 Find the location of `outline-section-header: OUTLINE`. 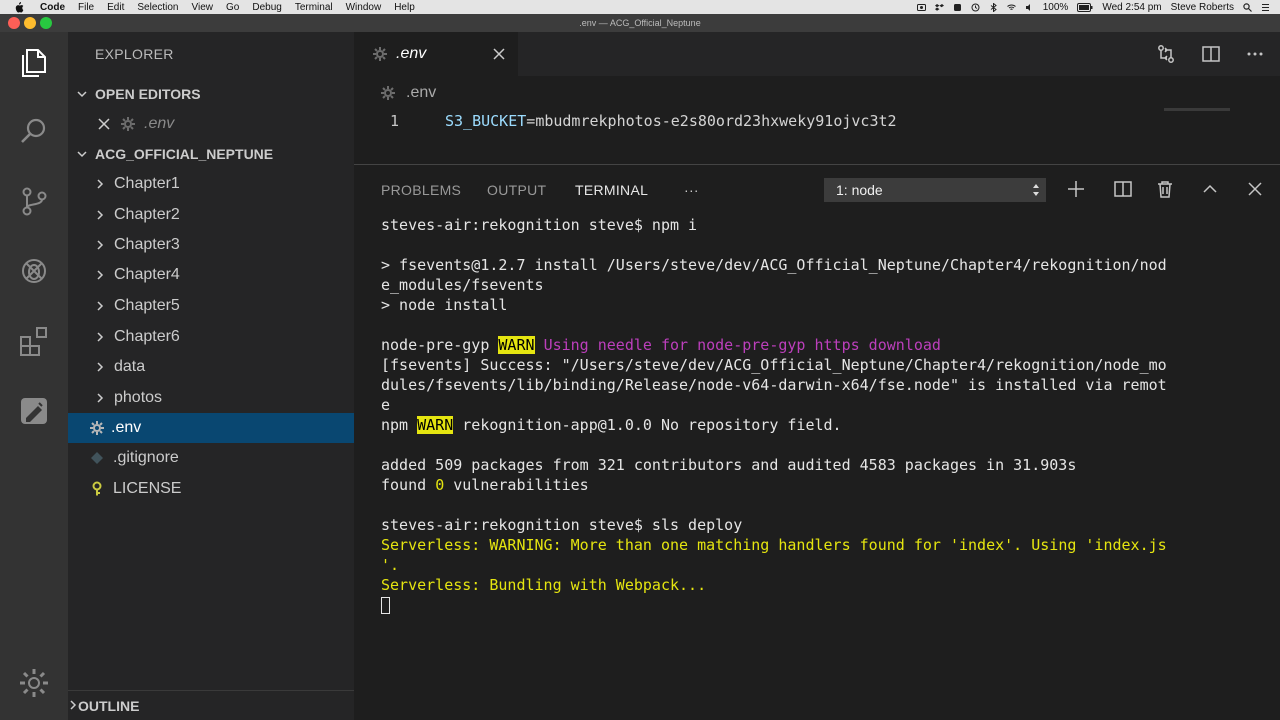

outline-section-header: OUTLINE is located at coordinates (211, 705).